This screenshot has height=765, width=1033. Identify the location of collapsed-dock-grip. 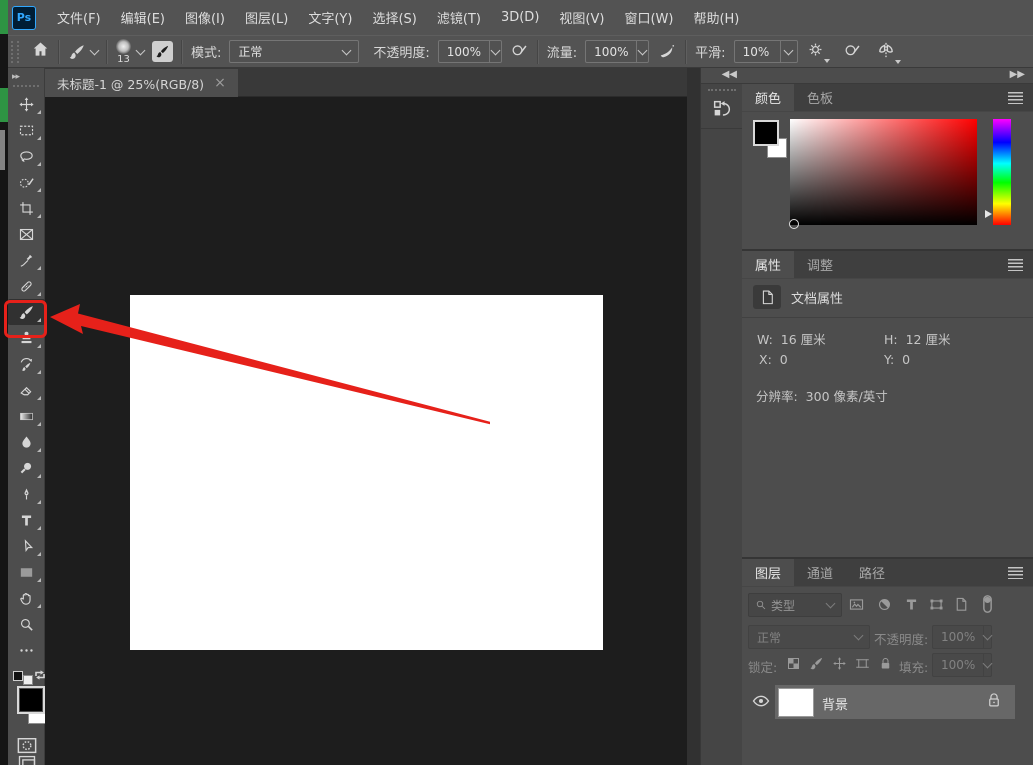
(721, 90).